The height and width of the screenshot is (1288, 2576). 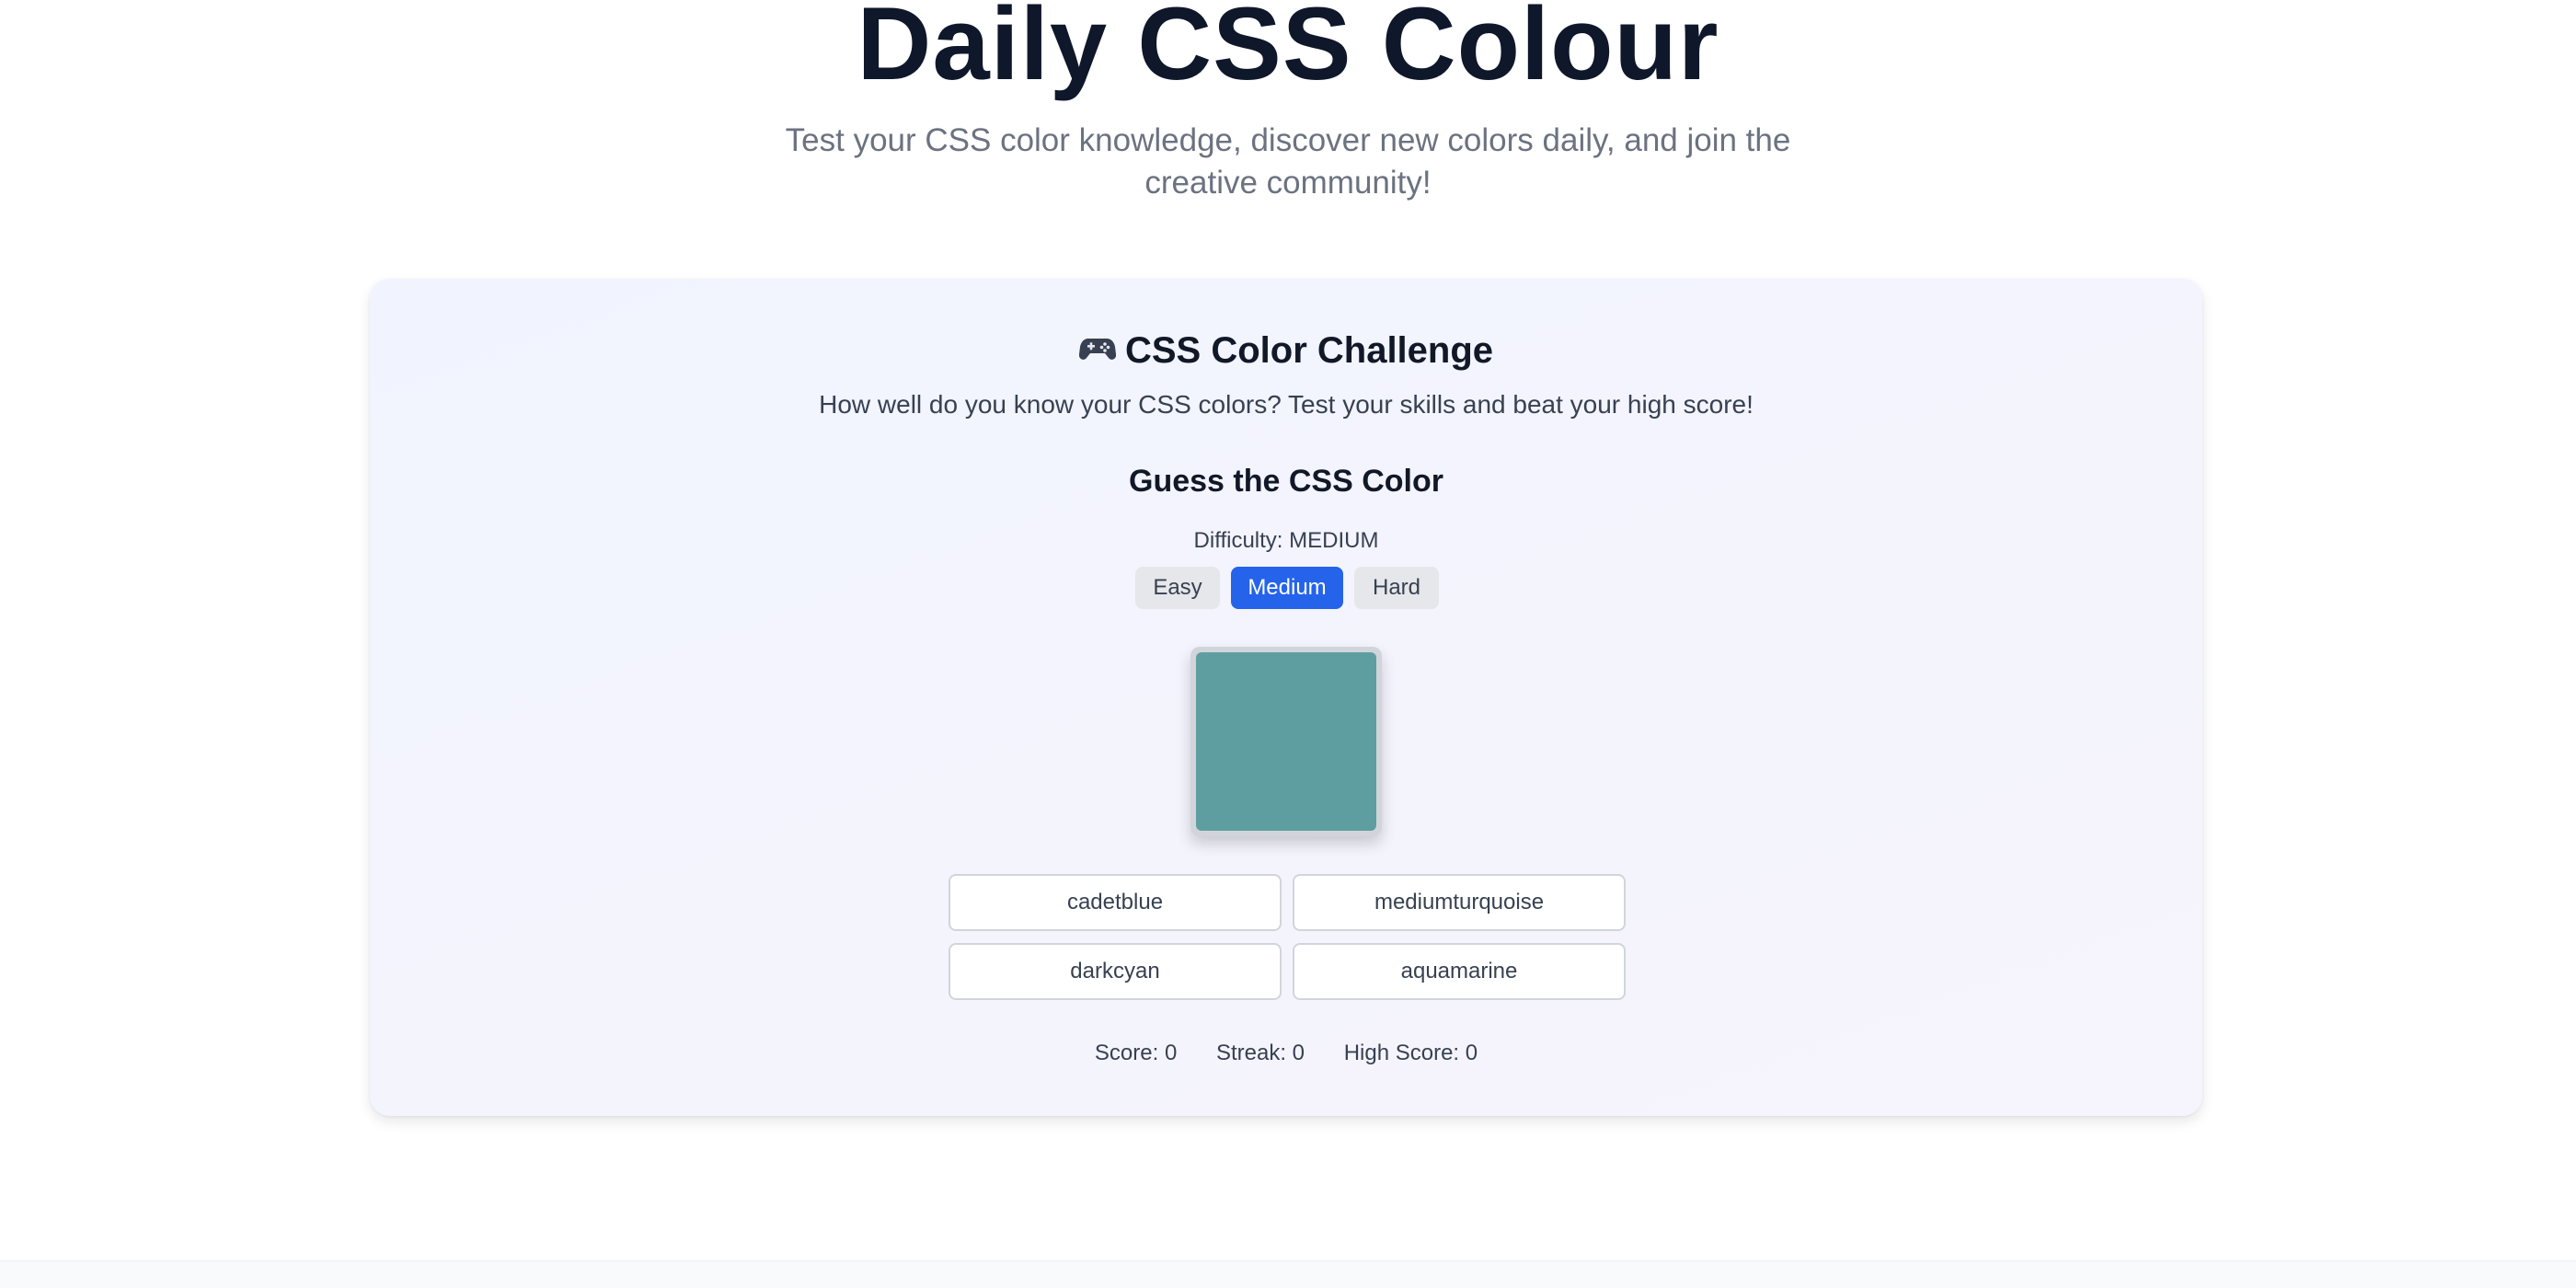 What do you see at coordinates (1286, 481) in the screenshot?
I see `game-title: Guess the CSS Color` at bounding box center [1286, 481].